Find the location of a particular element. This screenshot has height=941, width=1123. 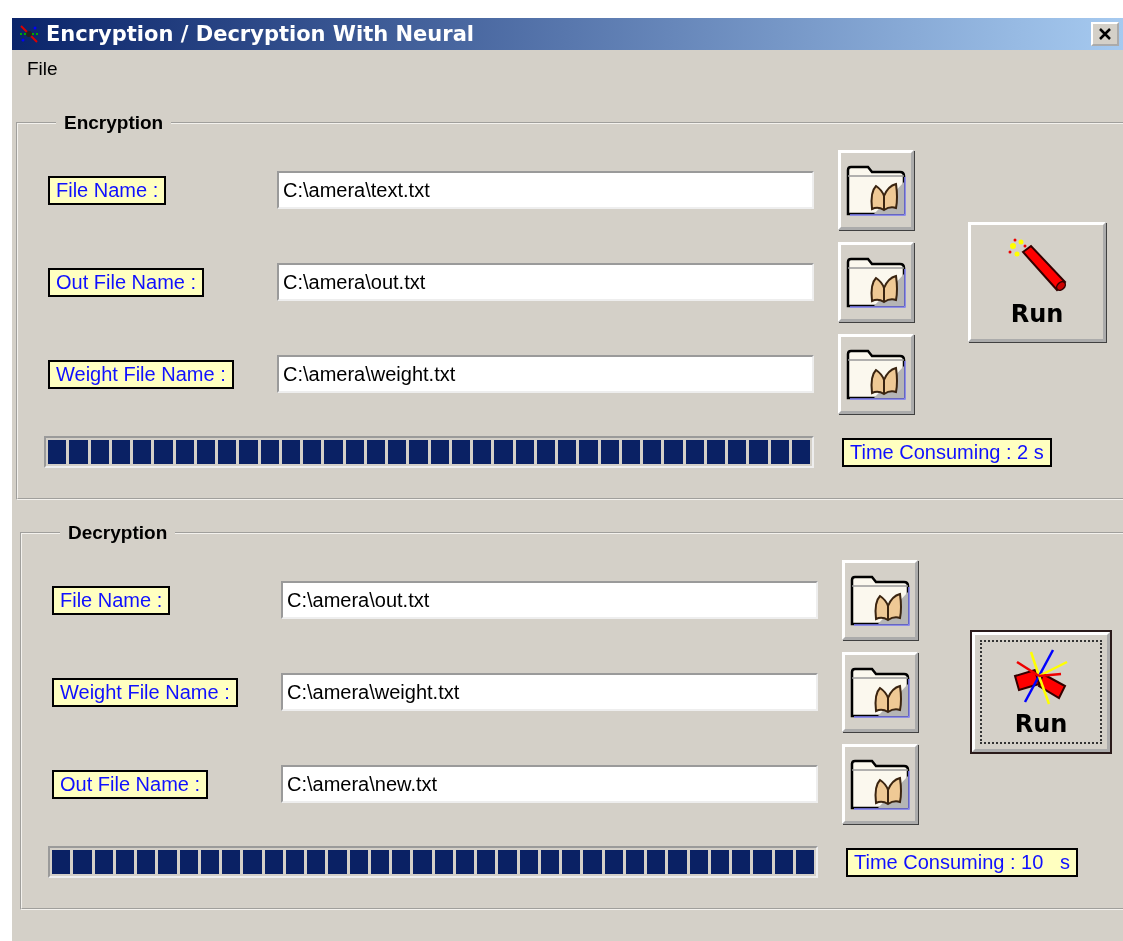

group-title: Decryption is located at coordinates (118, 533).